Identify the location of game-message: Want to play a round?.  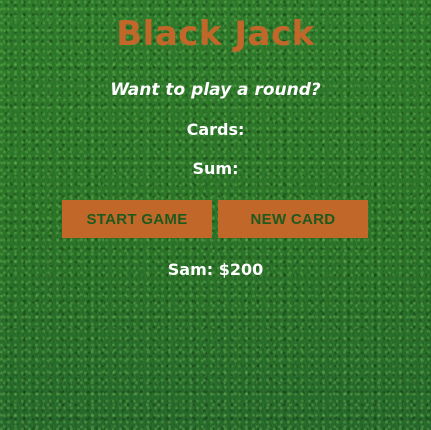
(215, 90).